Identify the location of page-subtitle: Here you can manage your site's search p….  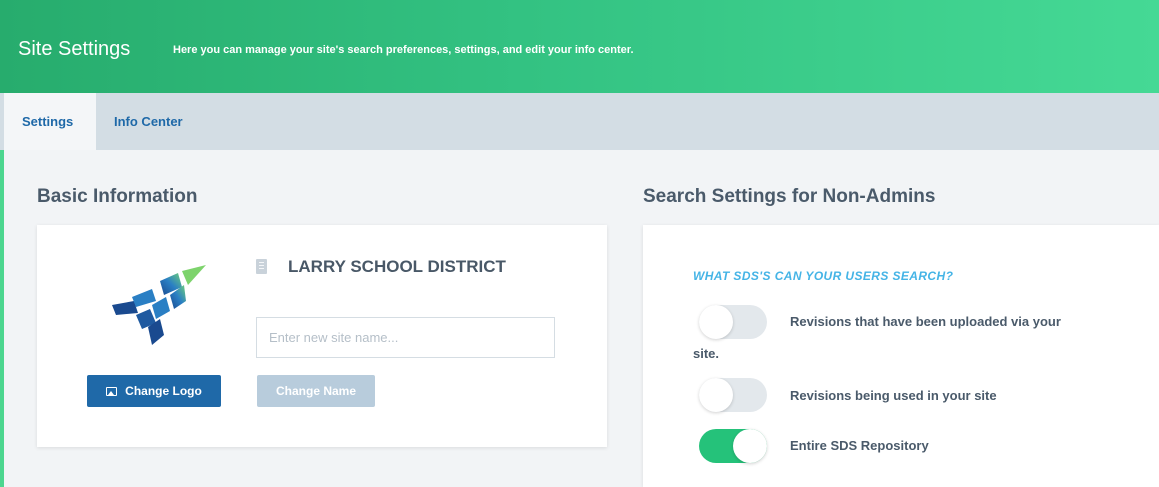
(403, 50).